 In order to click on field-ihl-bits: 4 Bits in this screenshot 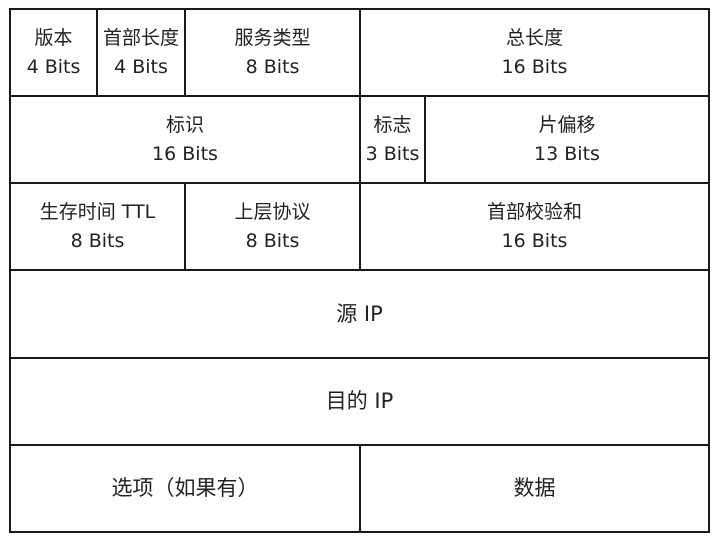, I will do `click(141, 66)`.